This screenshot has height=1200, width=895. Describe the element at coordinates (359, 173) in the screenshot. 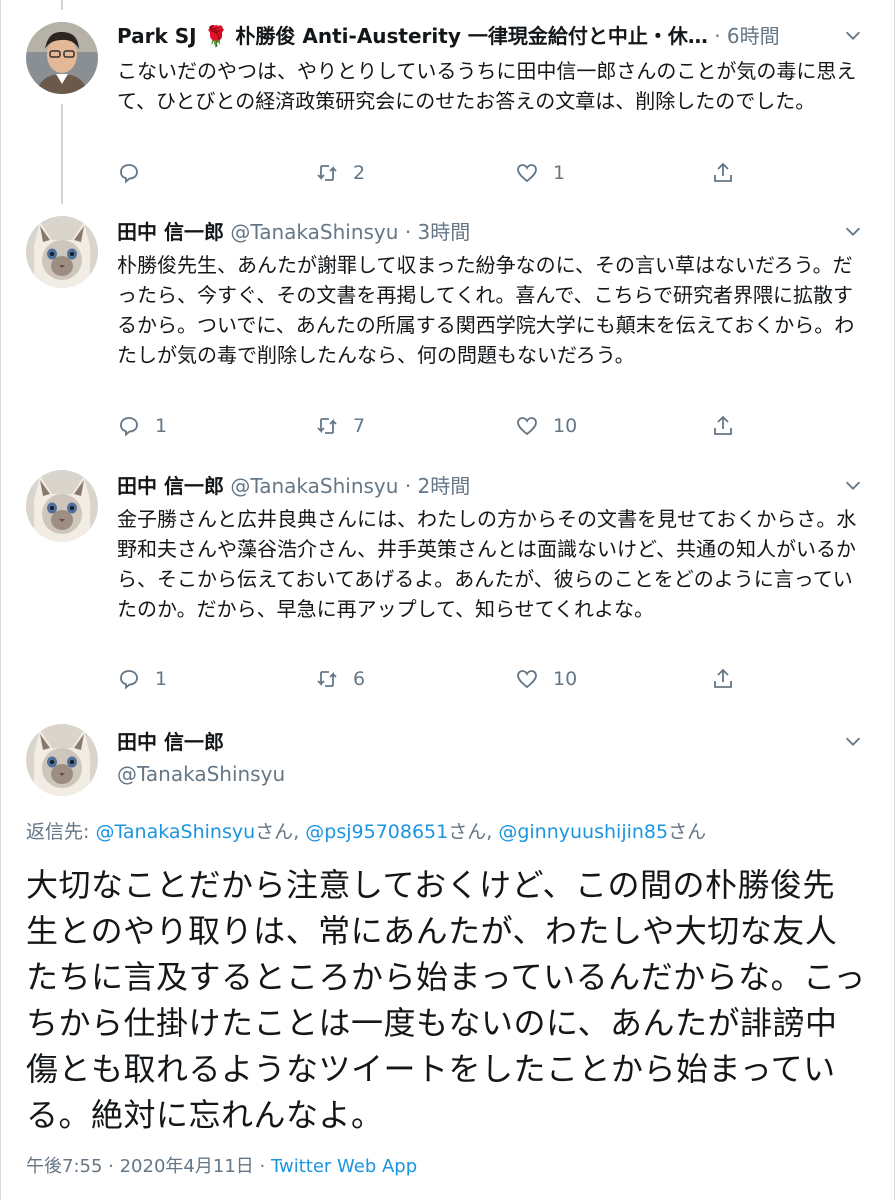

I see `retweet-count: 2` at that location.